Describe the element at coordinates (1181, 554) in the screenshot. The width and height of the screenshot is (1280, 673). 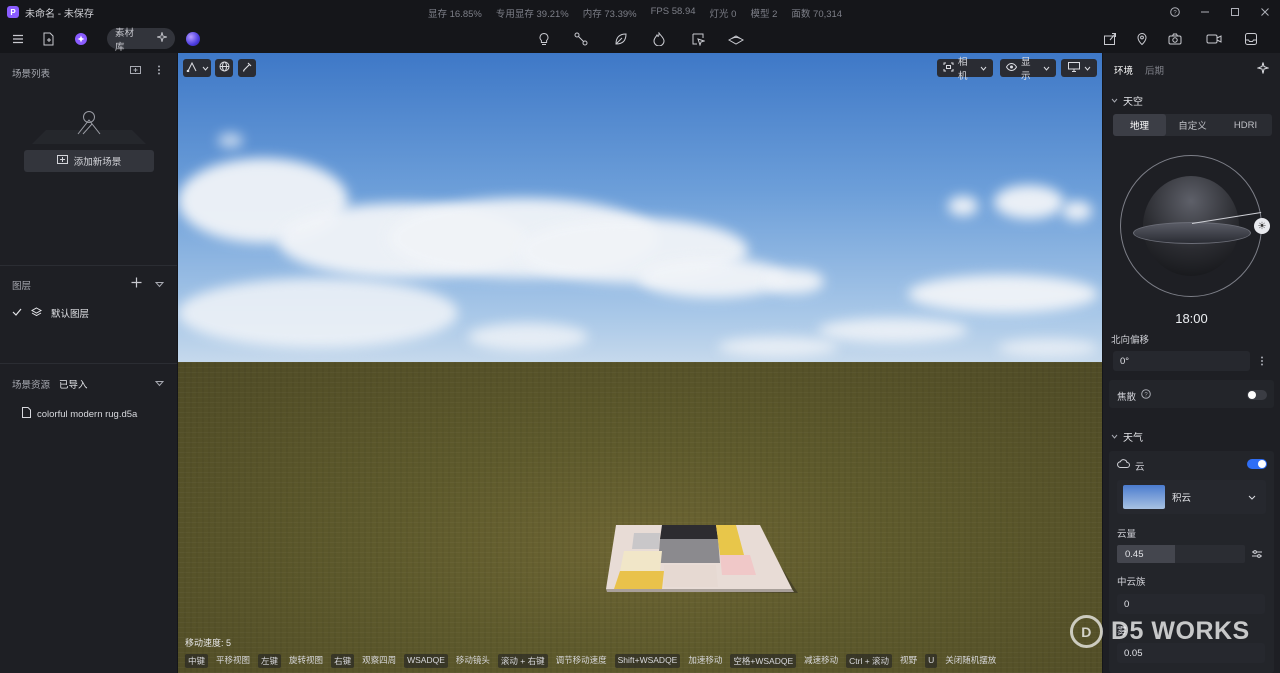
I see `cloud-amount-slider: 0.45` at that location.